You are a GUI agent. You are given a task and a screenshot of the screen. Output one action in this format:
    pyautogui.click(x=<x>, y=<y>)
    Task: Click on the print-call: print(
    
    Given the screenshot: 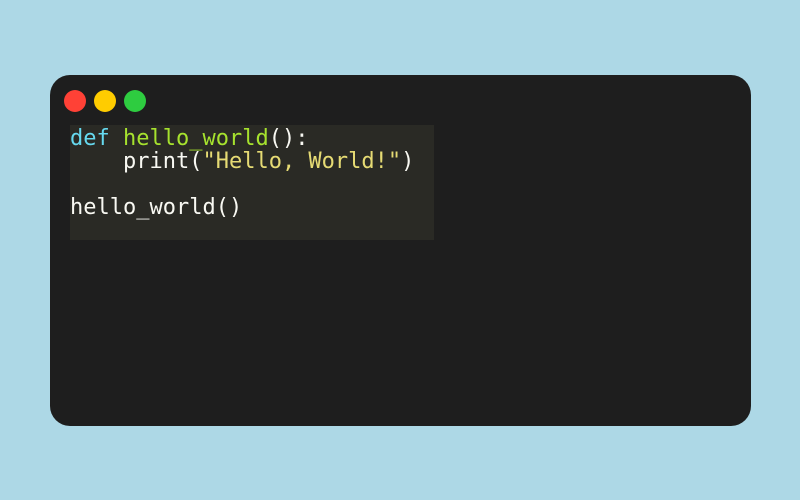 What is the action you would take?
    pyautogui.click(x=162, y=161)
    